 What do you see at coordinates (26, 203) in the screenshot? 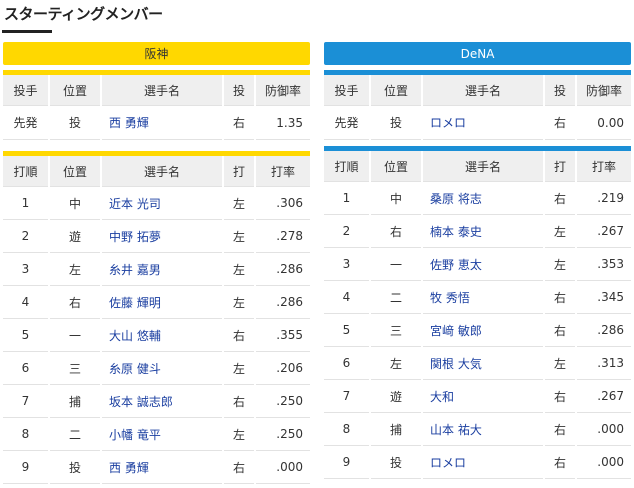
I see `batting-order: 1` at bounding box center [26, 203].